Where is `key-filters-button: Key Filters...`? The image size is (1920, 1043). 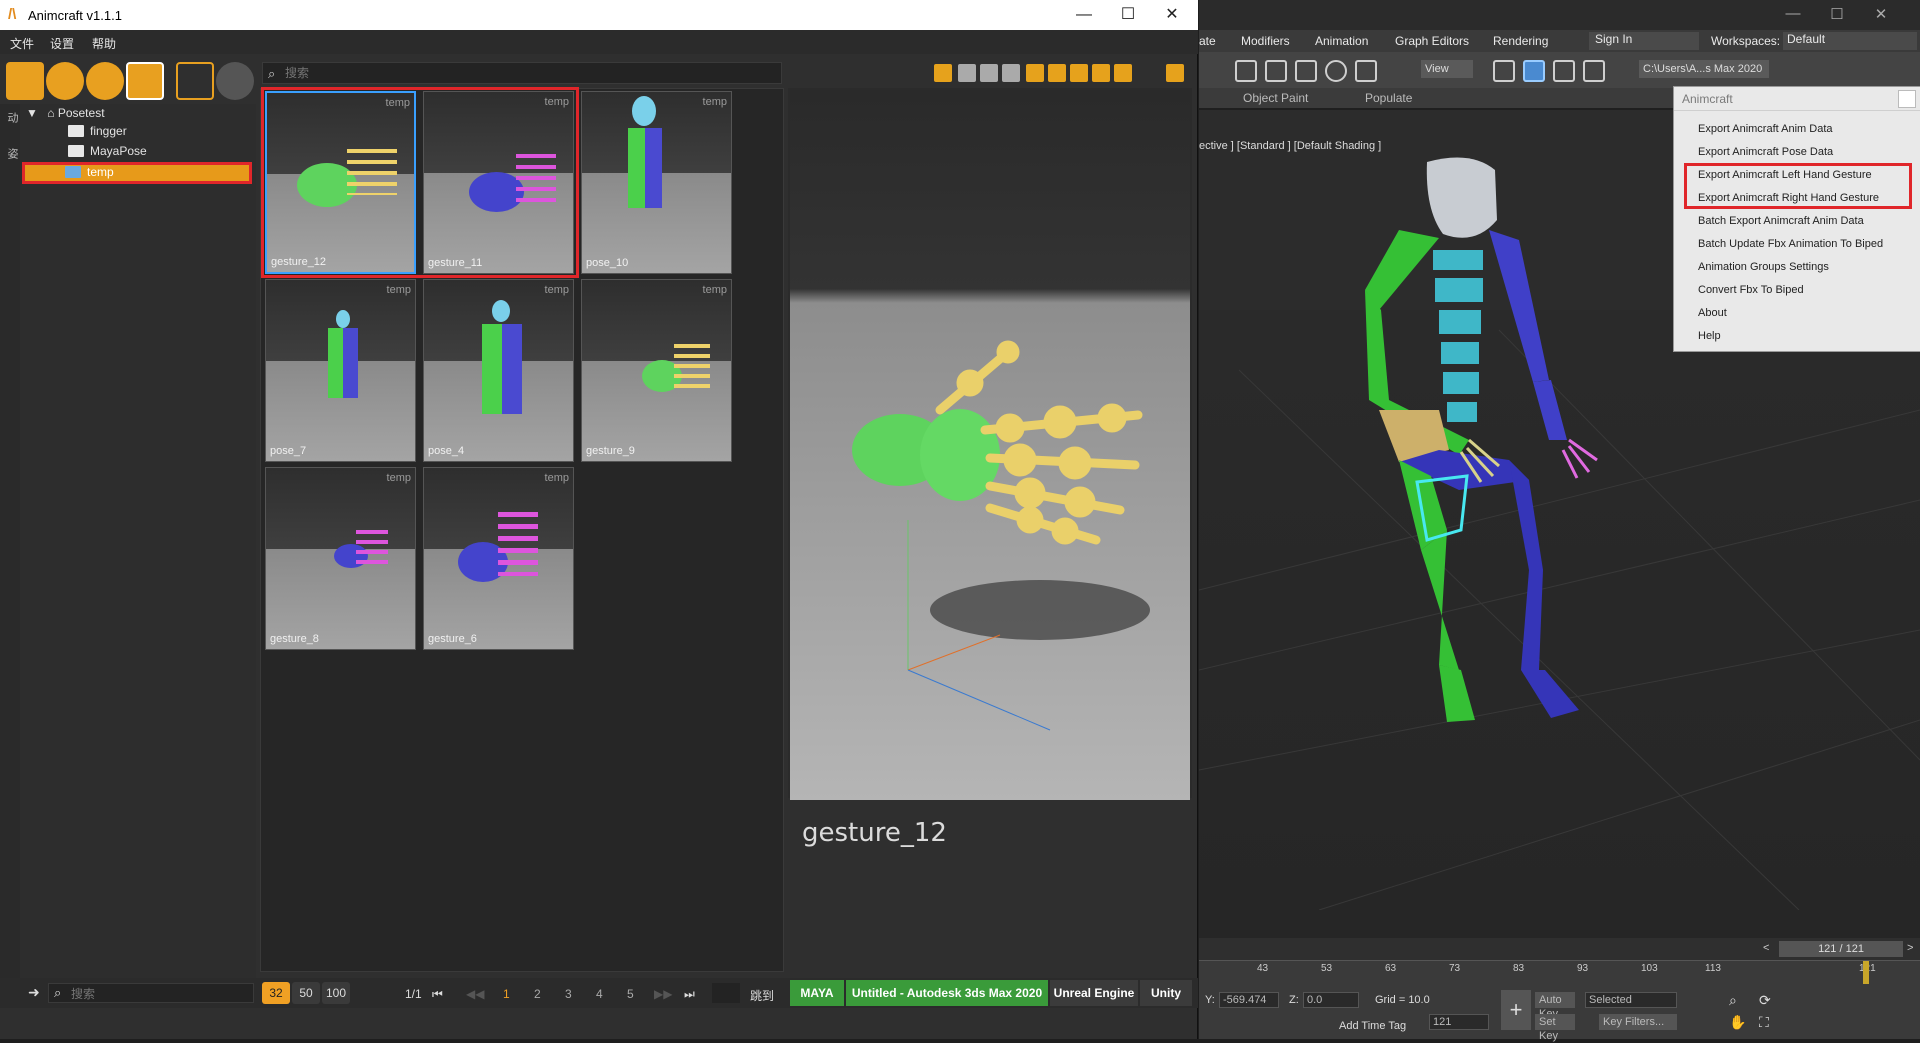
key-filters-button: Key Filters... is located at coordinates (1638, 1022).